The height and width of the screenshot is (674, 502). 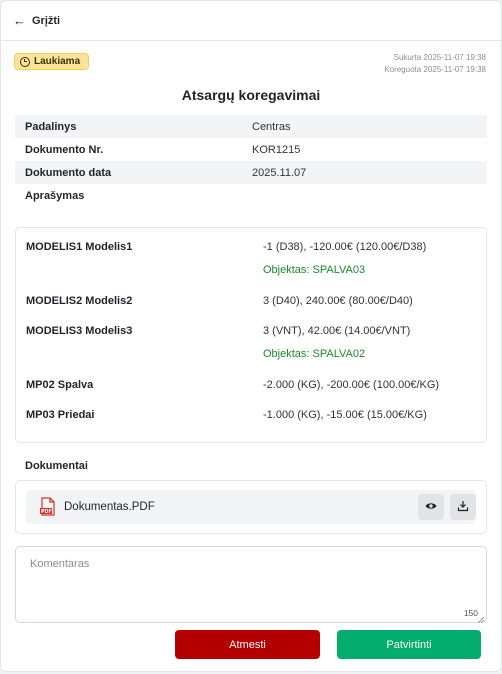 What do you see at coordinates (481, 619) in the screenshot?
I see `resize-handle-icon` at bounding box center [481, 619].